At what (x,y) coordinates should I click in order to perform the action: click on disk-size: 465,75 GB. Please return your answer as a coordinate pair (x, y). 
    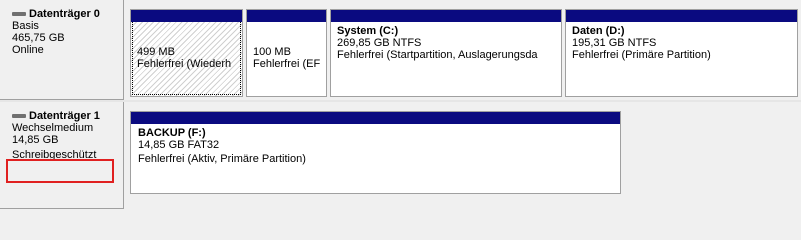
    Looking at the image, I should click on (38, 38).